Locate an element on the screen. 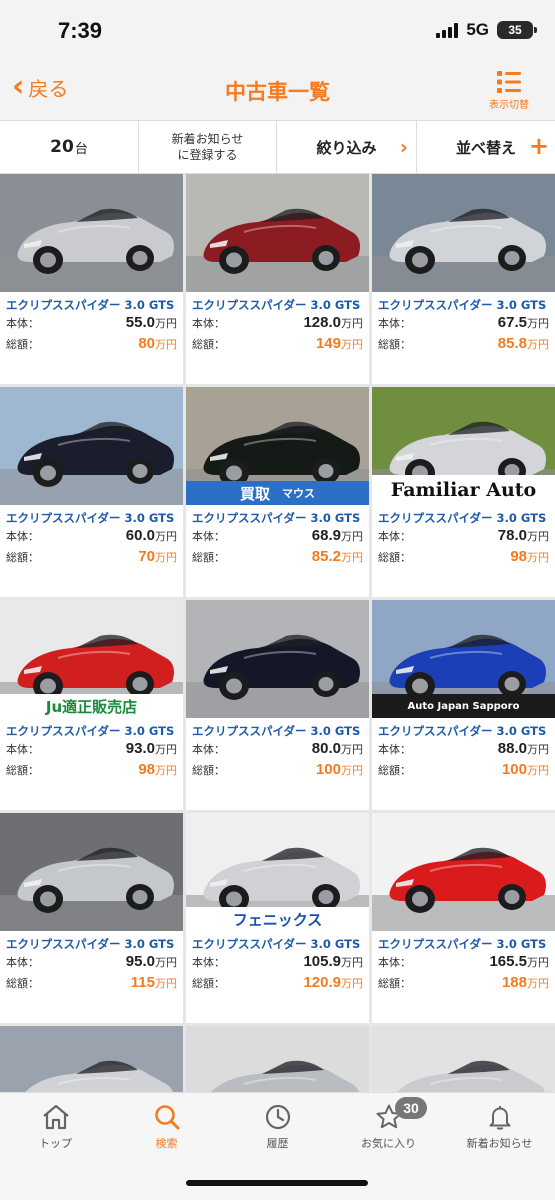  listing-card: エクリプススパイダー 3.0 GTS 本体： 165.5万円 総額： 188万円 is located at coordinates (463, 918).